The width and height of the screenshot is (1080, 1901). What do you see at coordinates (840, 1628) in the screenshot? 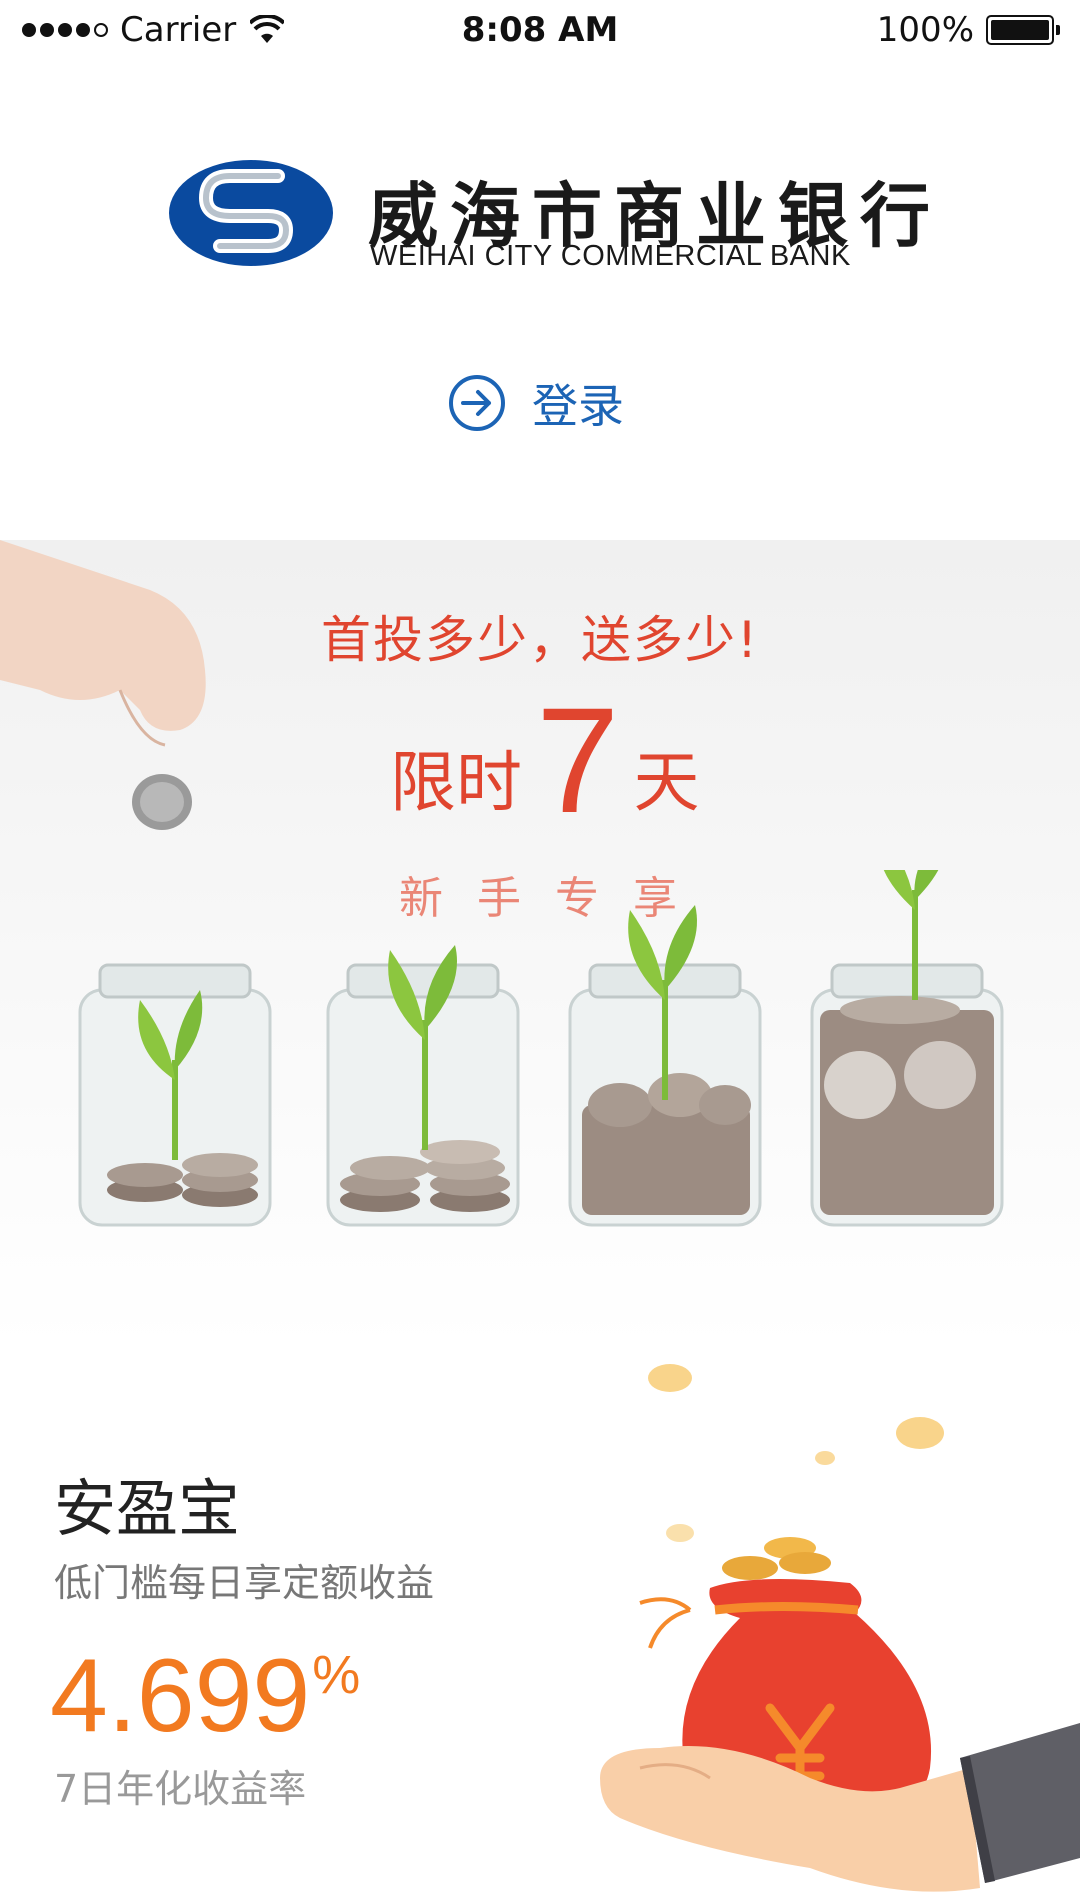
I see `money-bag-illustration` at bounding box center [840, 1628].